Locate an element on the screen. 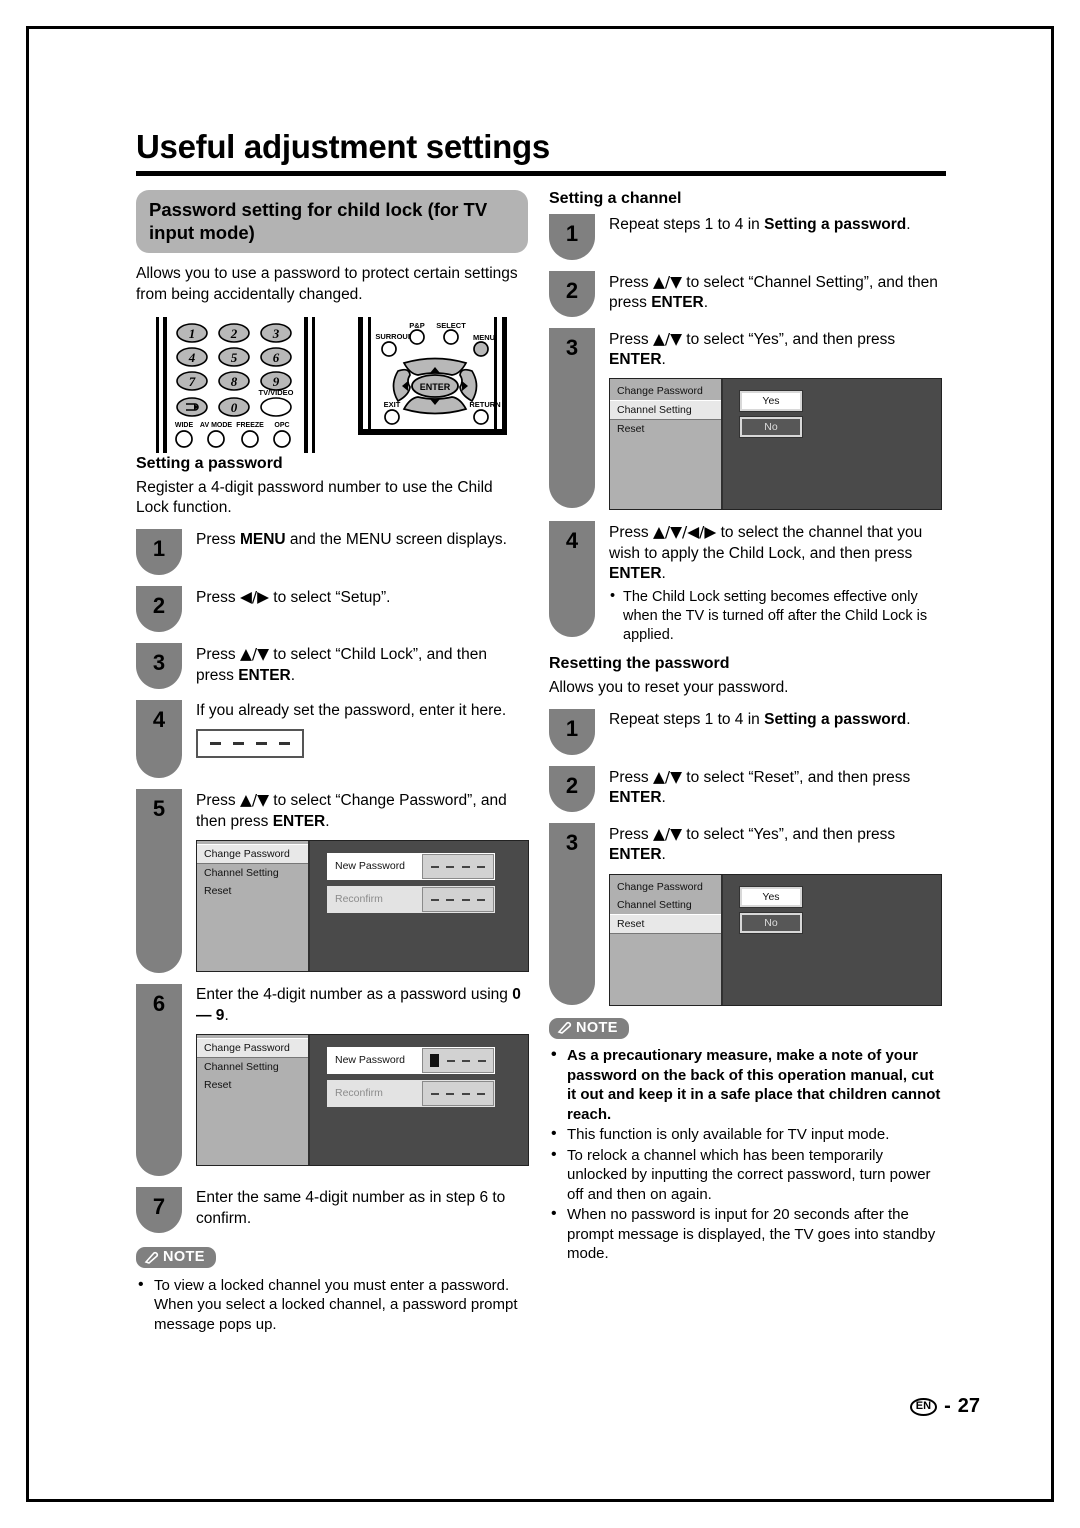 Image resolution: width=1080 pixels, height=1528 pixels. title-rule is located at coordinates (541, 173).